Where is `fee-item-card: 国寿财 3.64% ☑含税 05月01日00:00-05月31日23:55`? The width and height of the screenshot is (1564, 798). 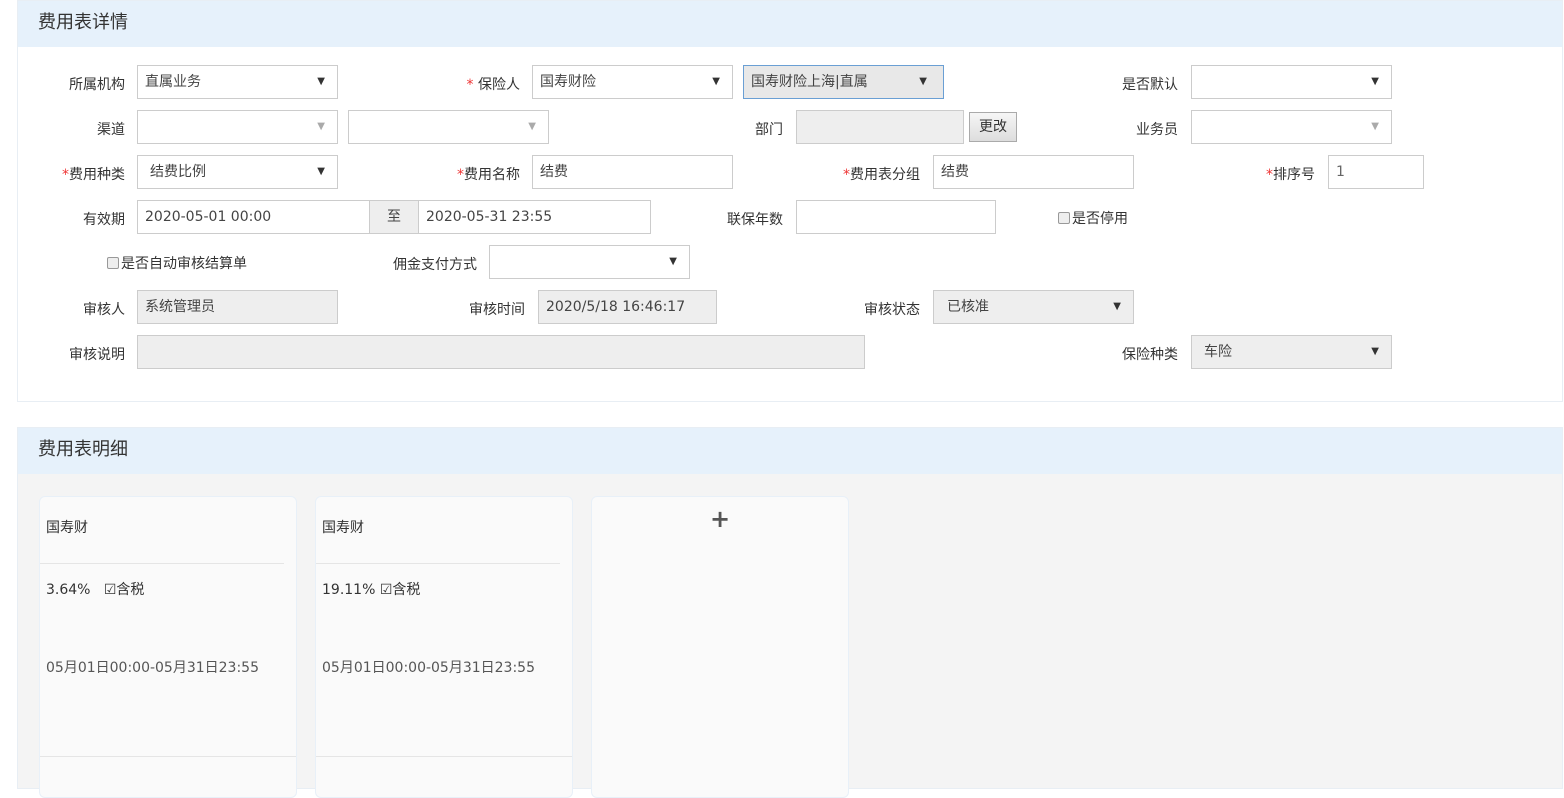 fee-item-card: 国寿财 3.64% ☑含税 05月01日00:00-05月31日23:55 is located at coordinates (168, 647).